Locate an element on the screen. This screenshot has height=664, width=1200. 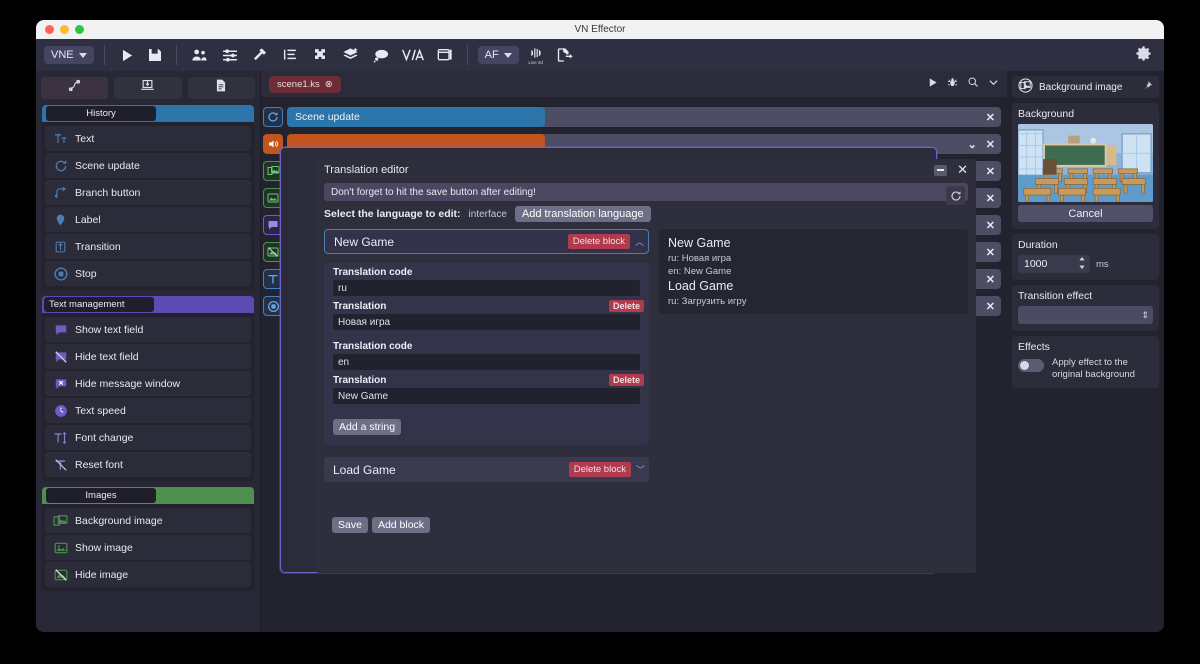
debug-icon is located at coordinates (952, 84).